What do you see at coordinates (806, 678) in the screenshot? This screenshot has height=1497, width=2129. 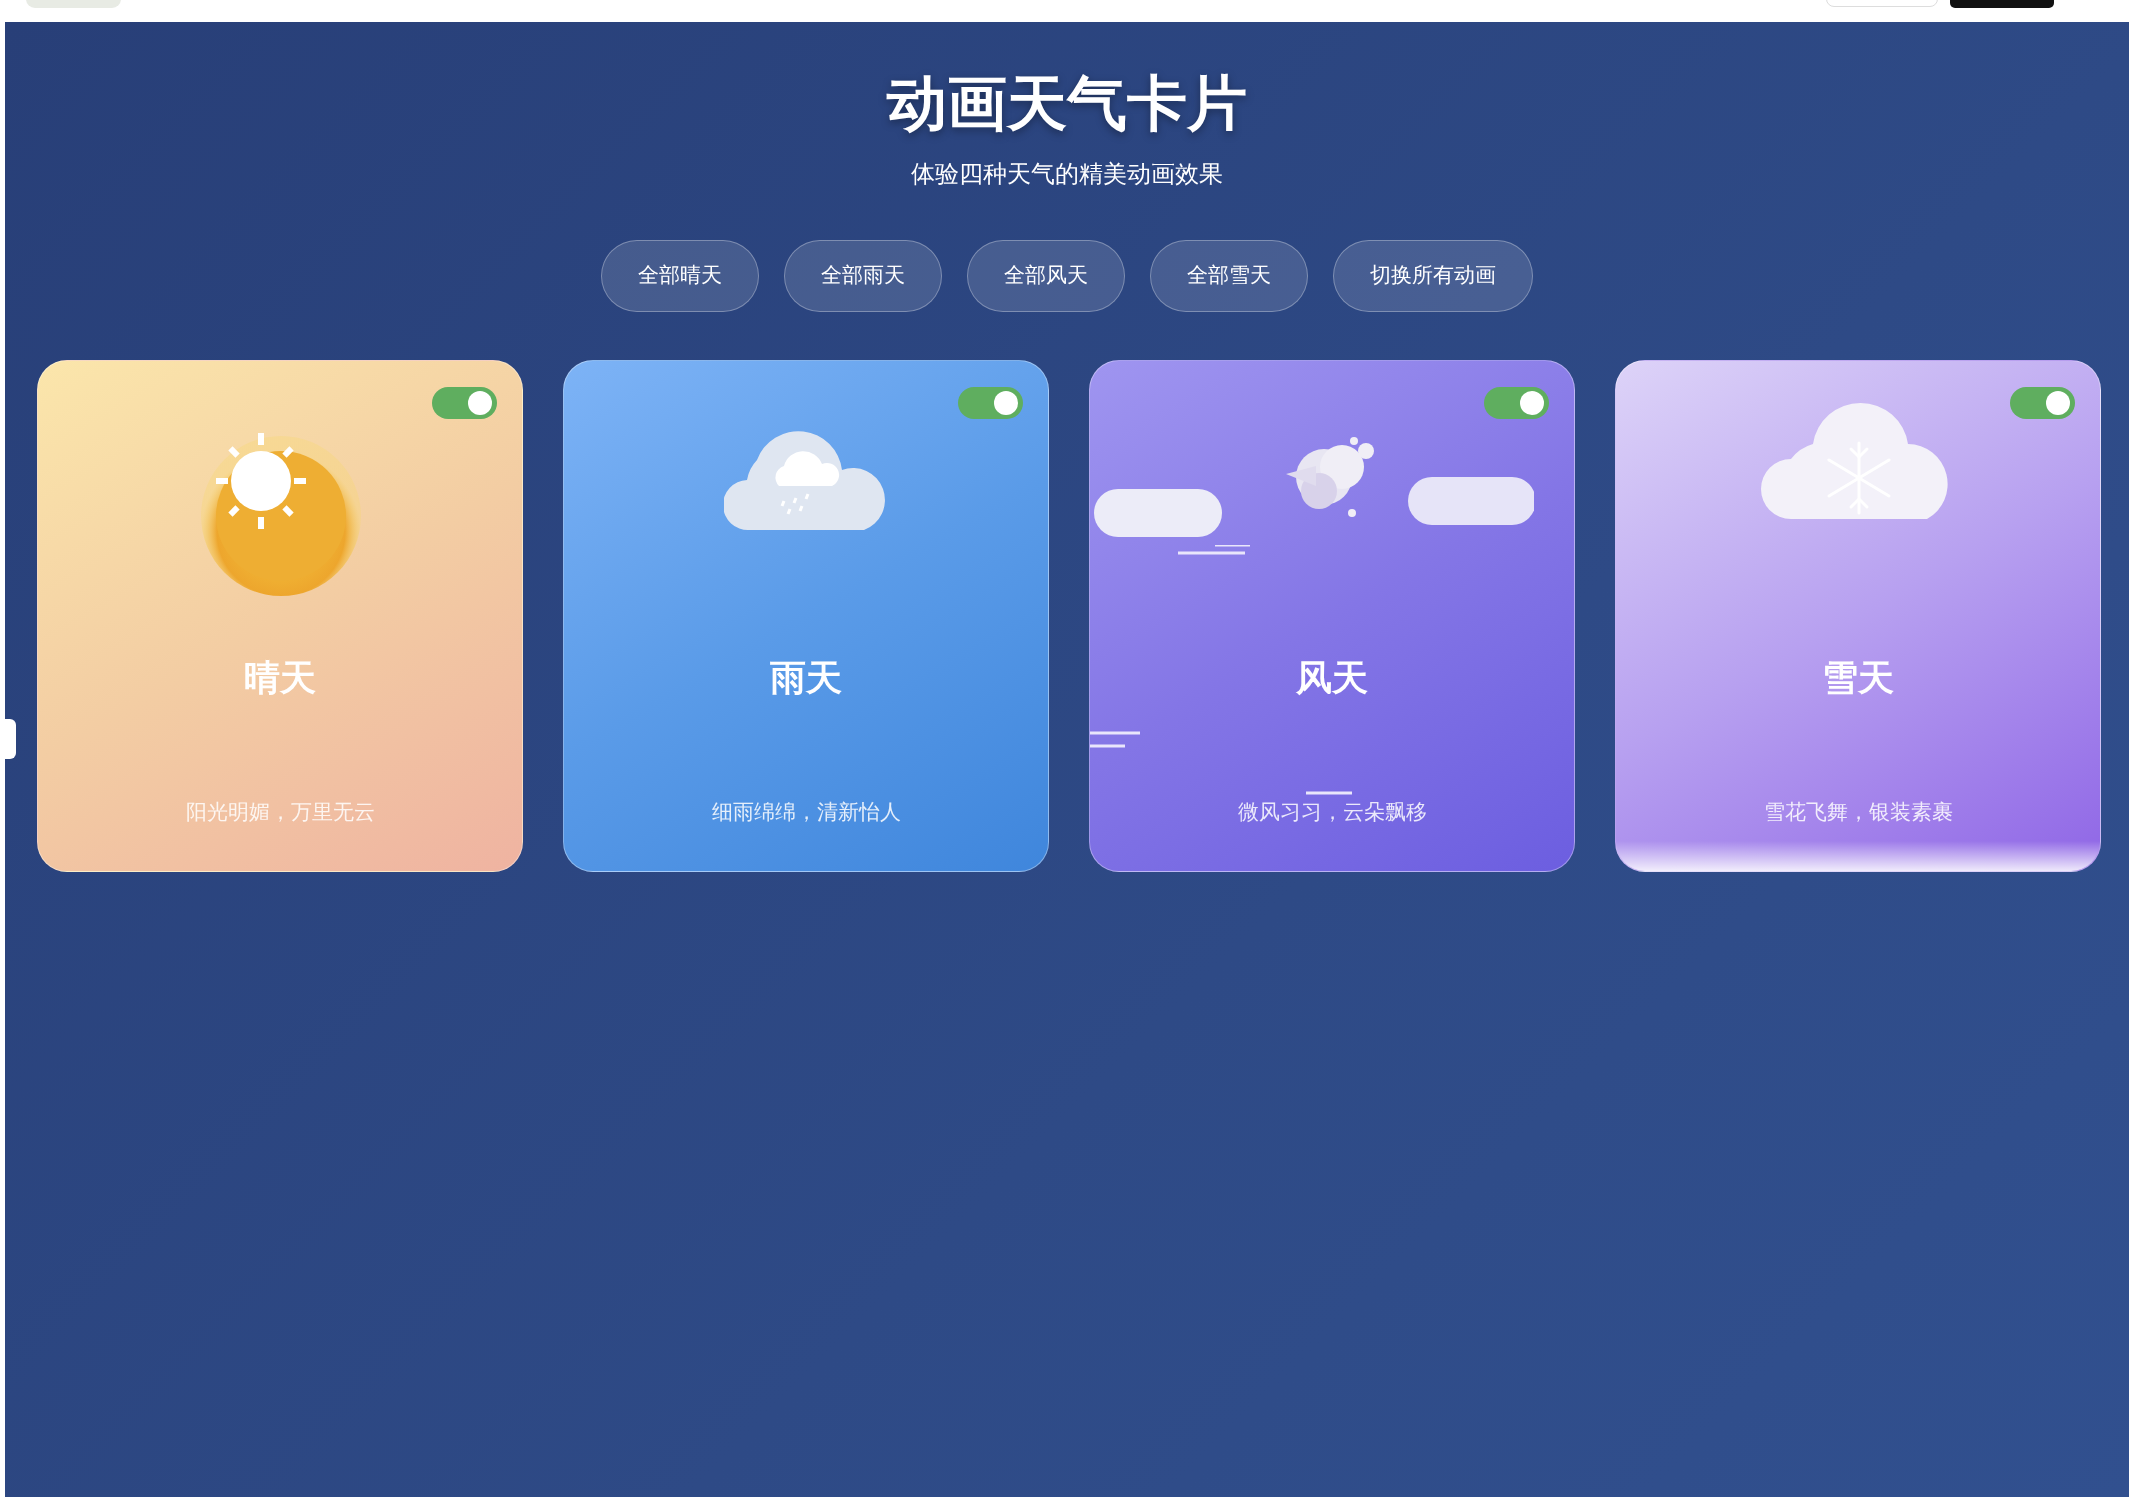 I see `card-title: 雨天` at bounding box center [806, 678].